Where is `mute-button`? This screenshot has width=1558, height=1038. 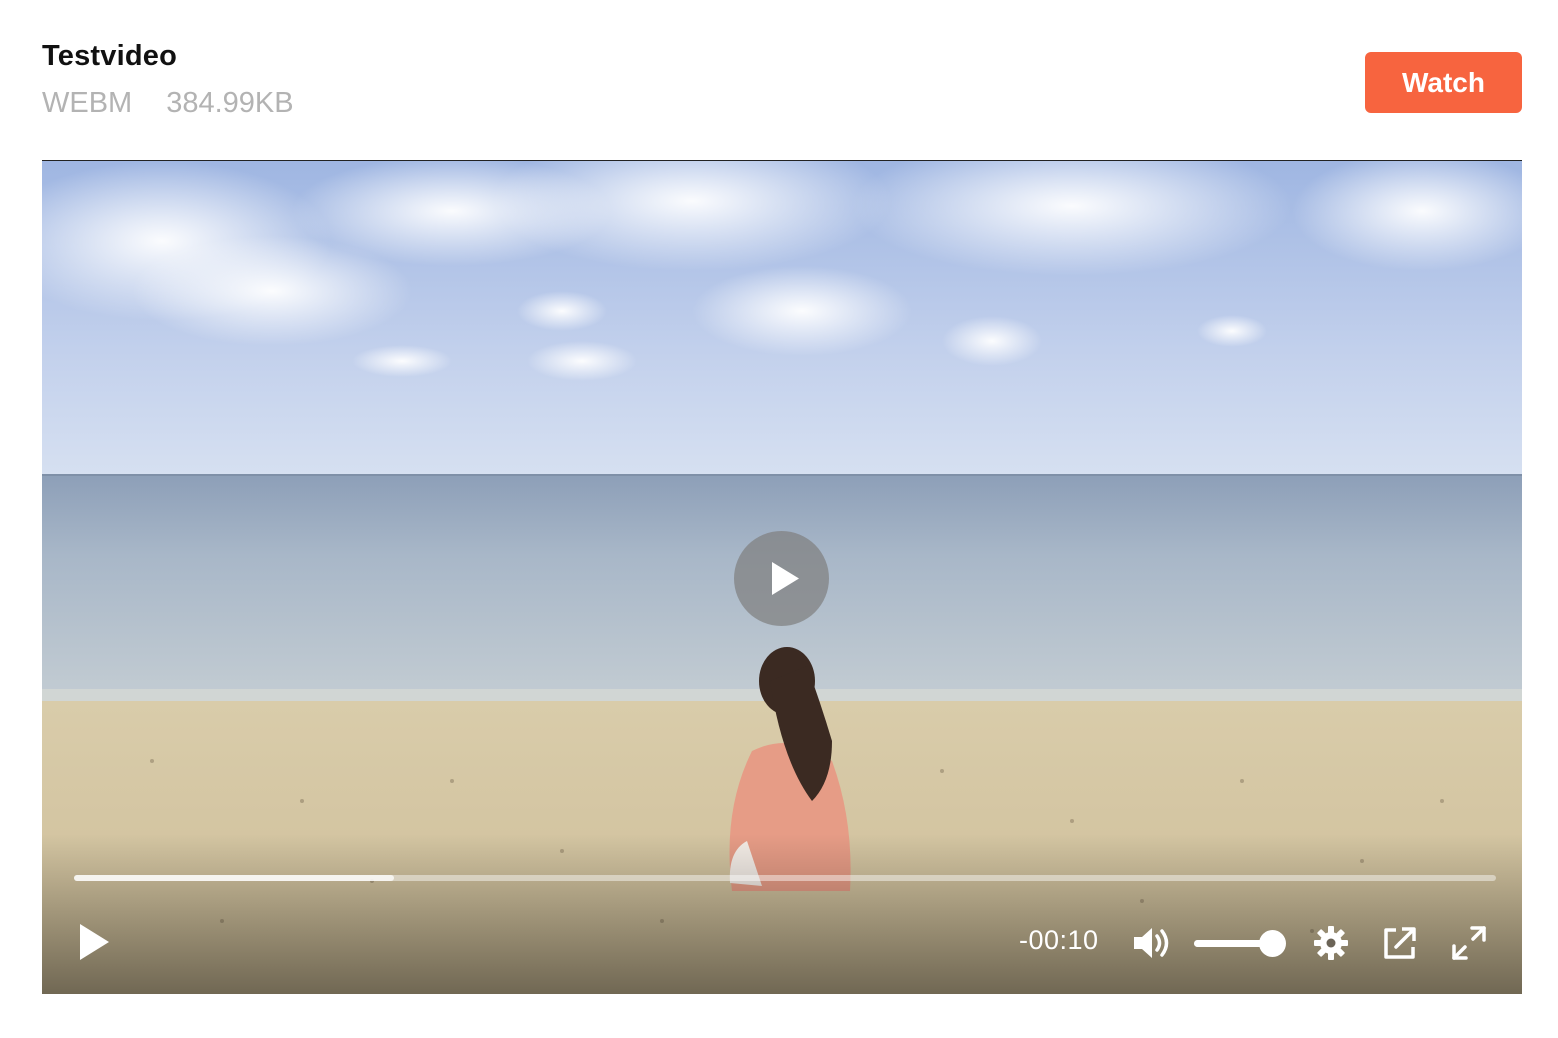 mute-button is located at coordinates (1153, 943).